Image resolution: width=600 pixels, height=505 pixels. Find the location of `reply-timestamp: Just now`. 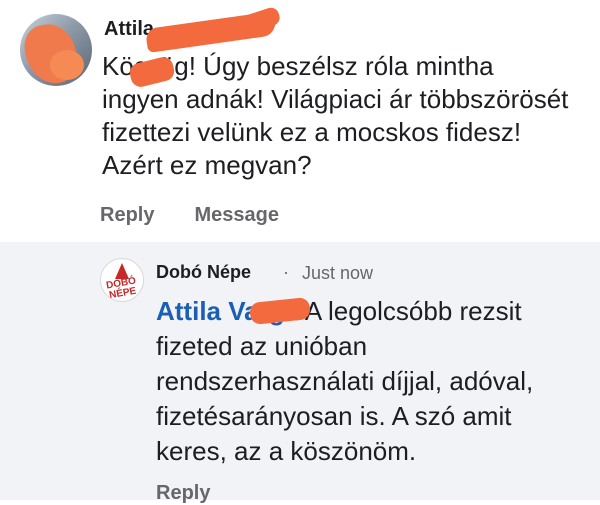

reply-timestamp: Just now is located at coordinates (337, 273).